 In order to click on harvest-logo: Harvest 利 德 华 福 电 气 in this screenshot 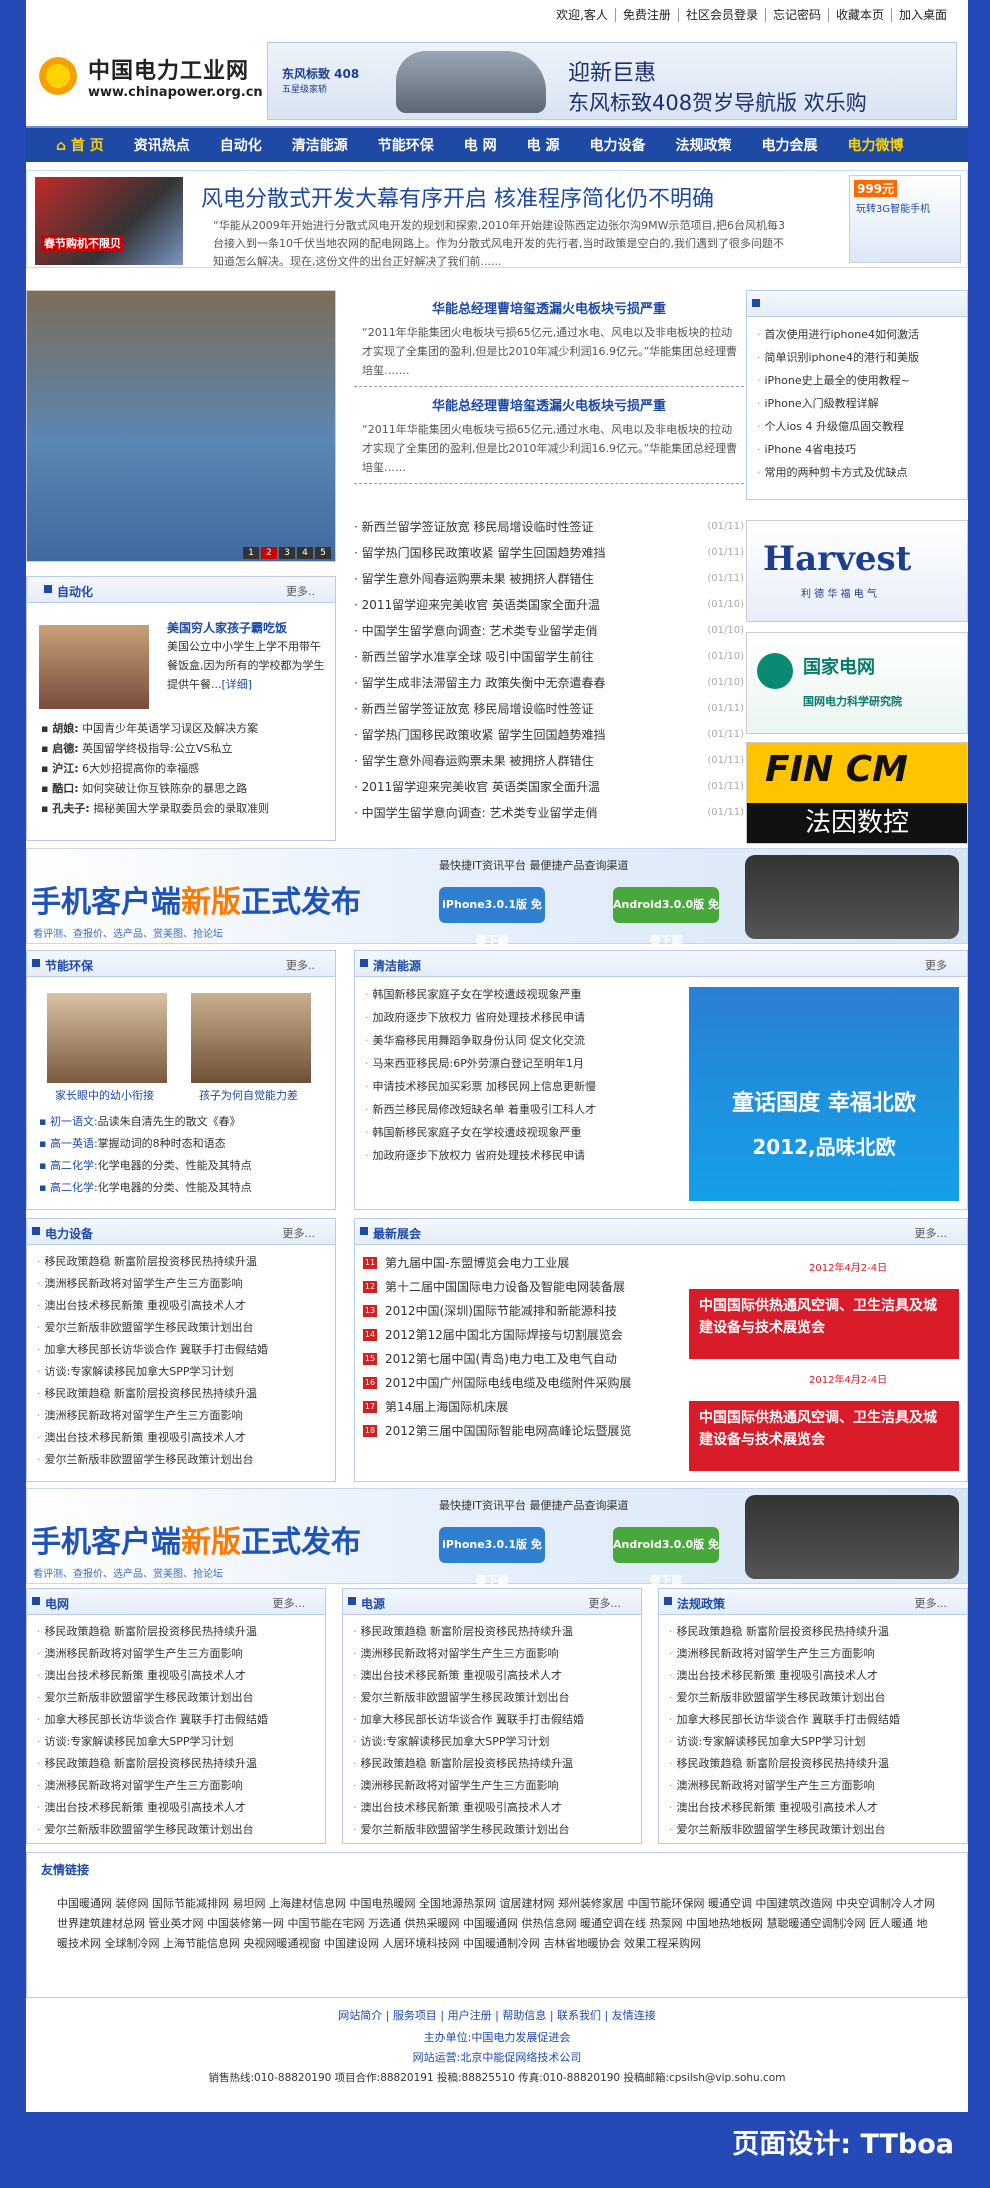, I will do `click(857, 571)`.